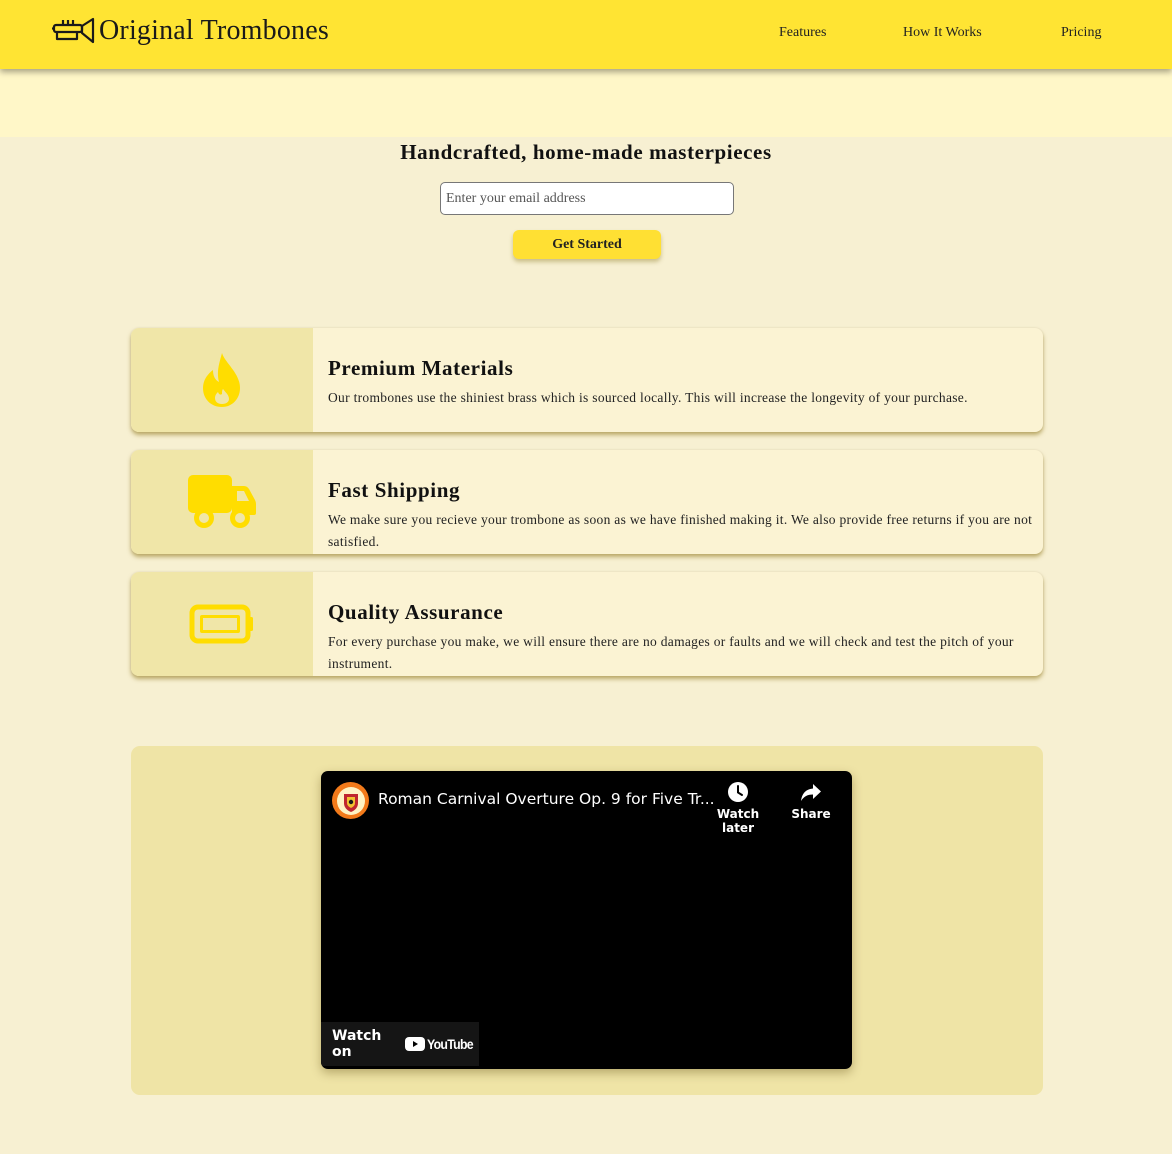 Image resolution: width=1172 pixels, height=1154 pixels. I want to click on feature-title: Quality Assurance, so click(416, 612).